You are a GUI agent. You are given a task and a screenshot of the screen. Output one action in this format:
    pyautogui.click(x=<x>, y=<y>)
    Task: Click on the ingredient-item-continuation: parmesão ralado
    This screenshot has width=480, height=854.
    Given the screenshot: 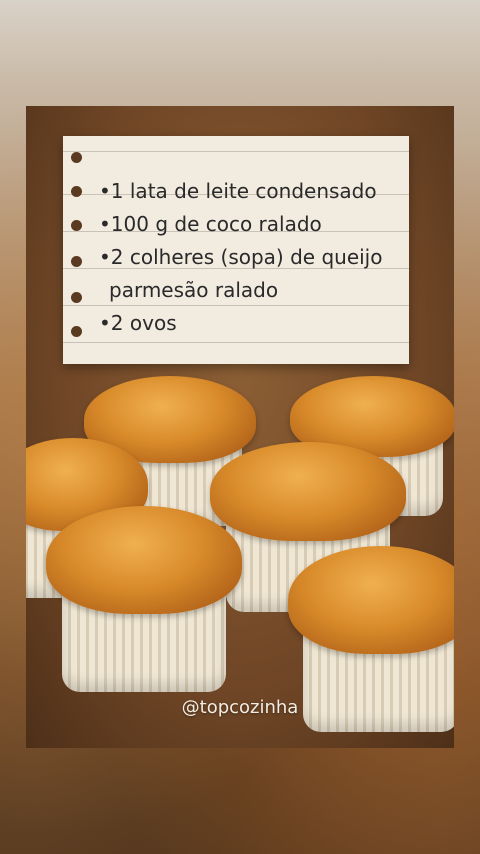 What is the action you would take?
    pyautogui.click(x=194, y=290)
    